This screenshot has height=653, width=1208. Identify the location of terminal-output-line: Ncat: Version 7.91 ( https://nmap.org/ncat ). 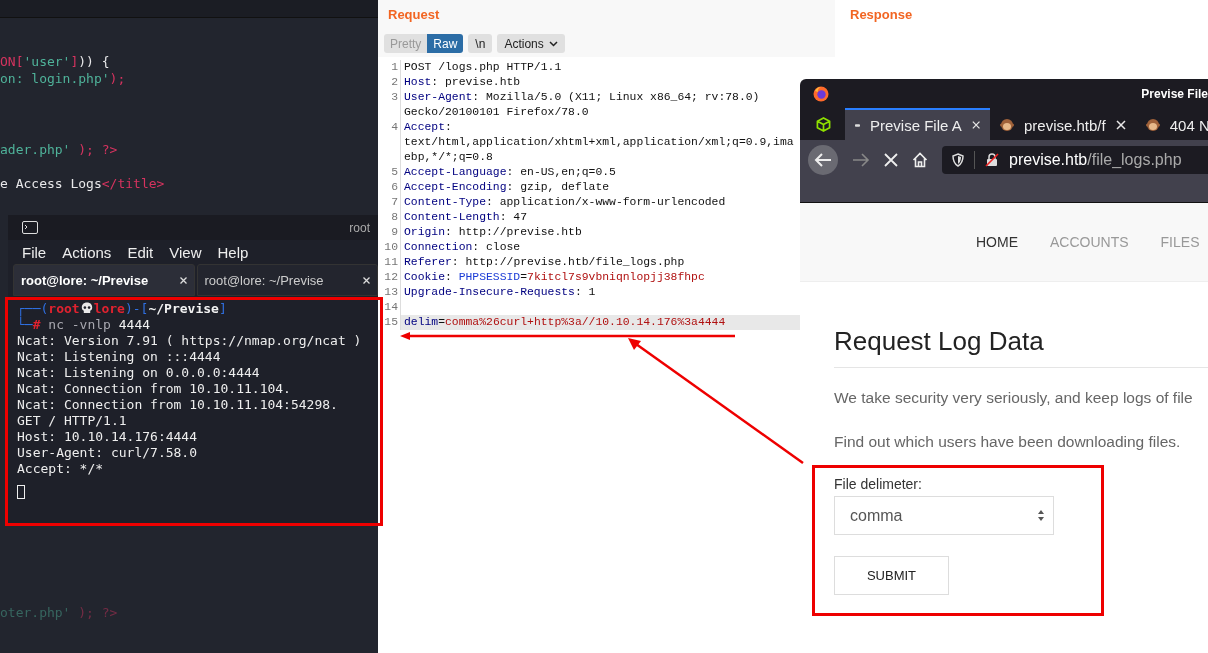
(190, 341).